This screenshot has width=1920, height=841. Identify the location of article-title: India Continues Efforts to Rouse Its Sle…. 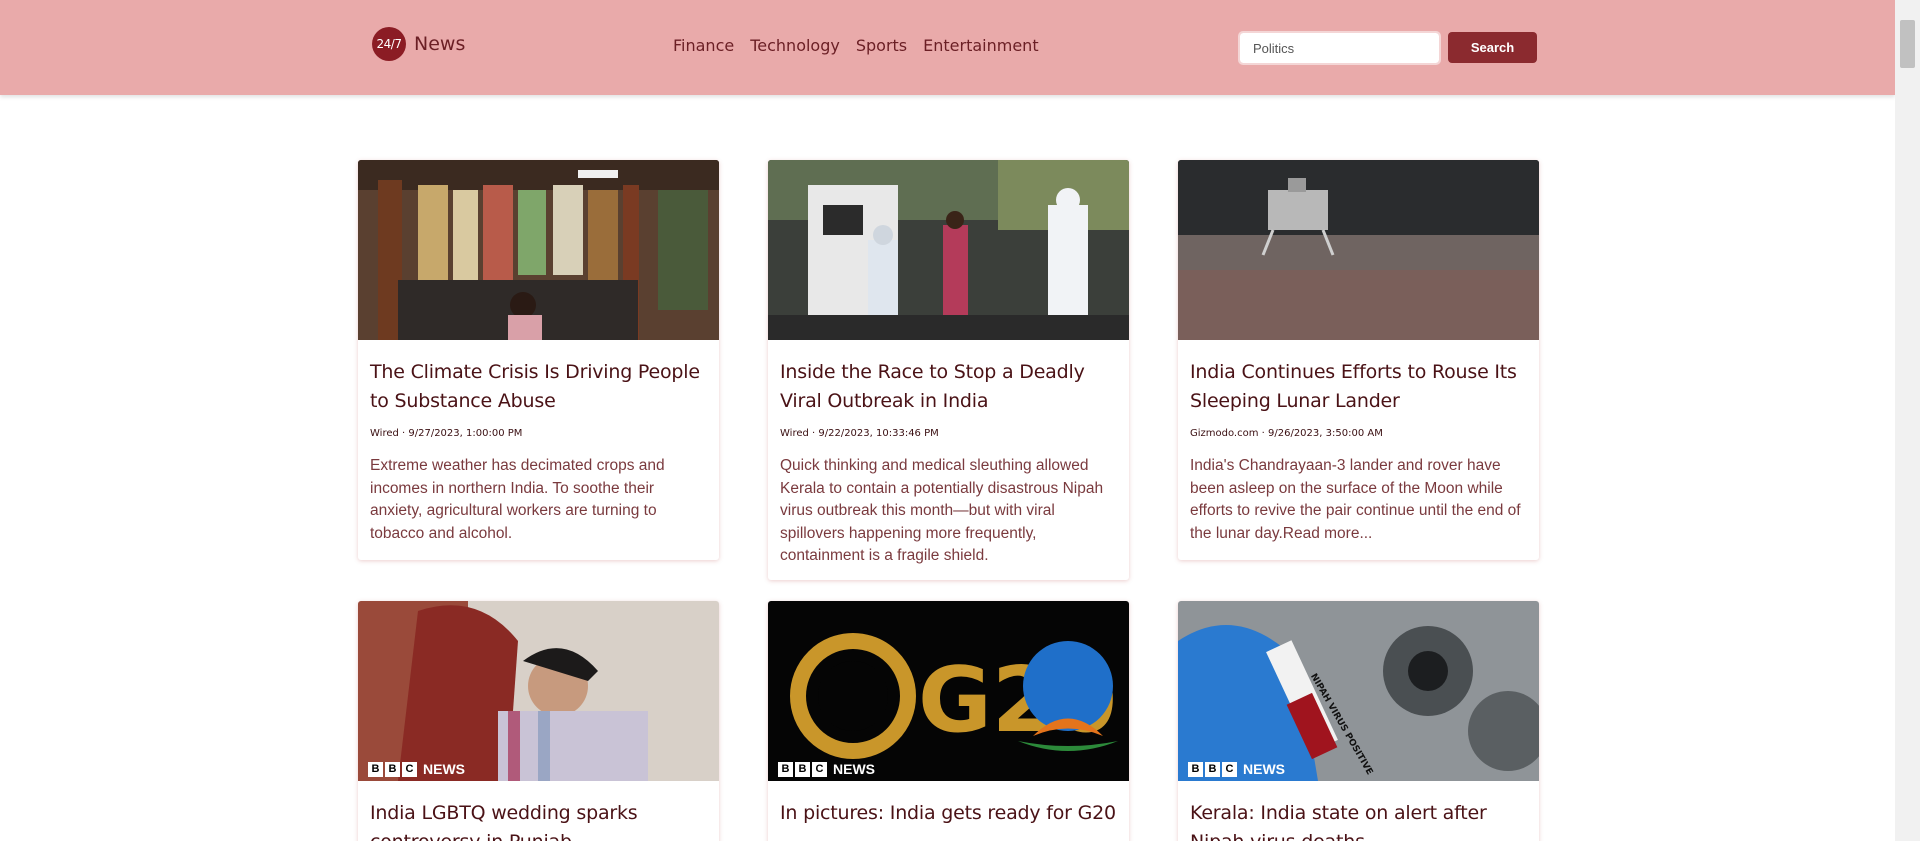
(1358, 387).